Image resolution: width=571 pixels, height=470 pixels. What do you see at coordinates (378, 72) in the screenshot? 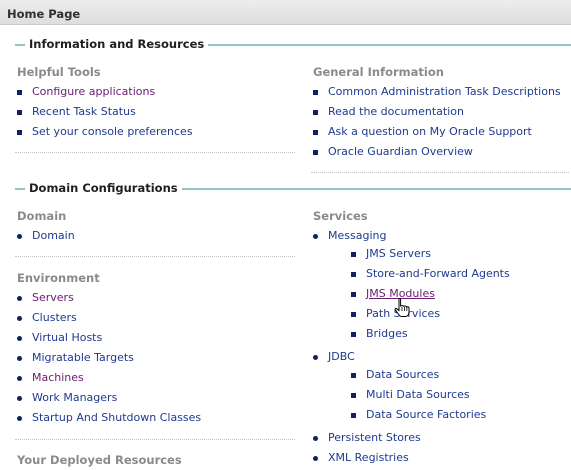
I see `general-information-title: General Information` at bounding box center [378, 72].